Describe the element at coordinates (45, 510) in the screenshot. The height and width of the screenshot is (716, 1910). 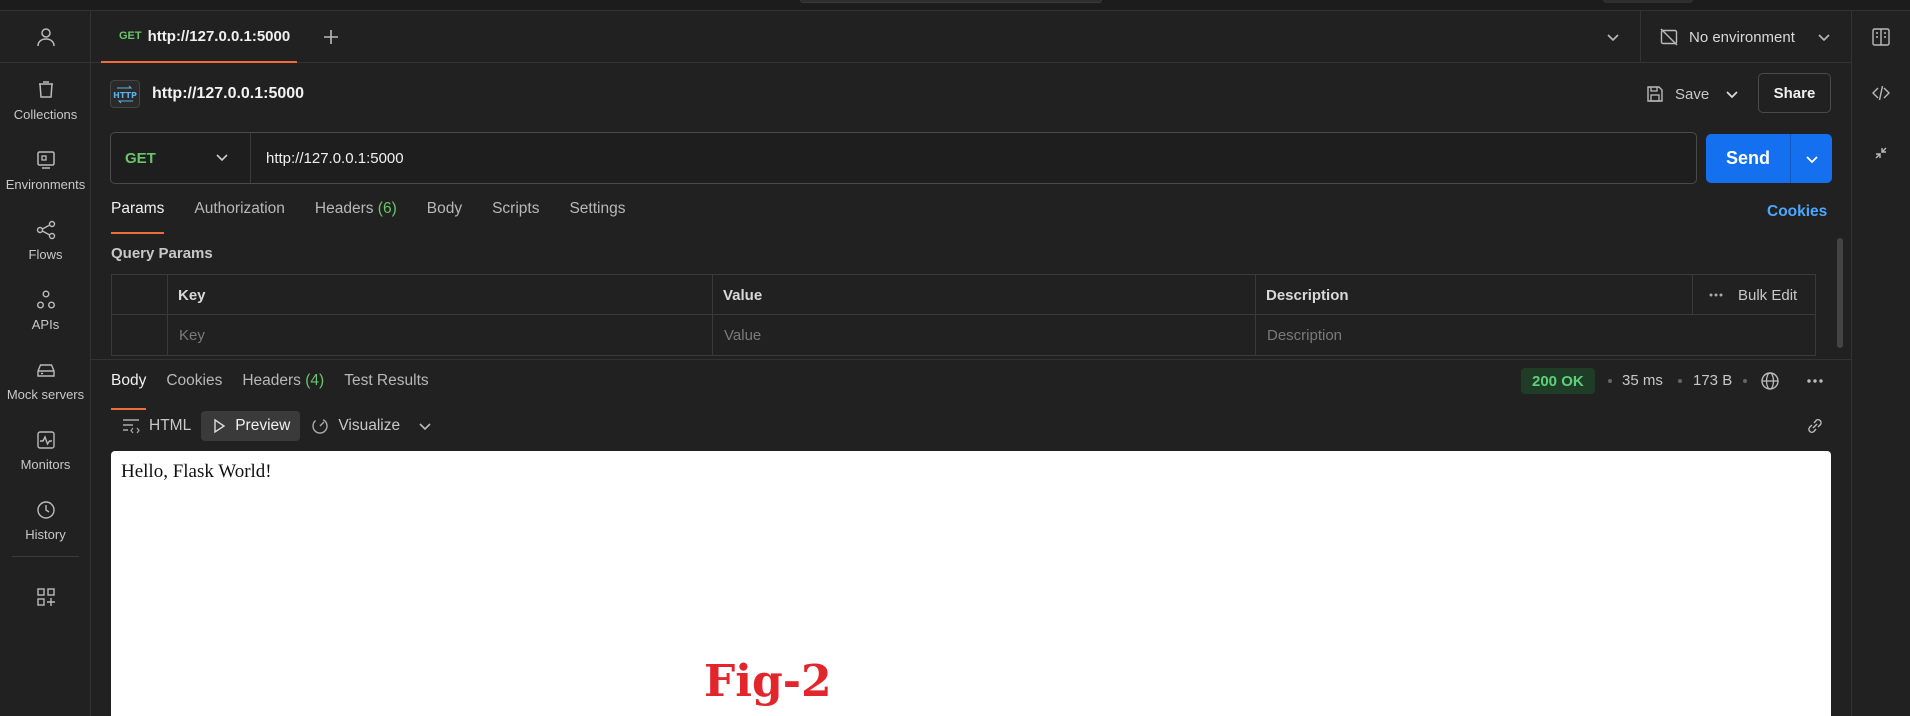
I see `history-icon` at that location.